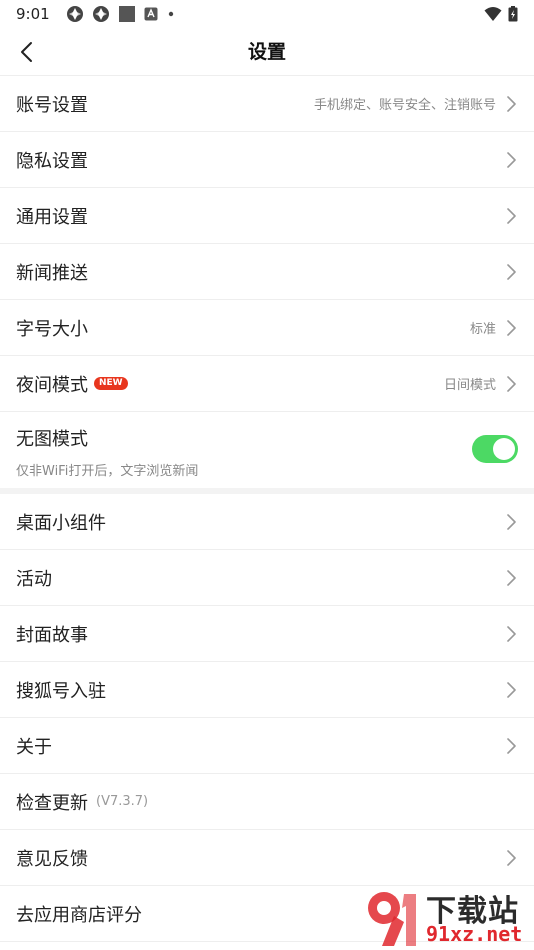 This screenshot has width=534, height=950. Describe the element at coordinates (61, 691) in the screenshot. I see `row-label: 搜狐号入驻` at that location.